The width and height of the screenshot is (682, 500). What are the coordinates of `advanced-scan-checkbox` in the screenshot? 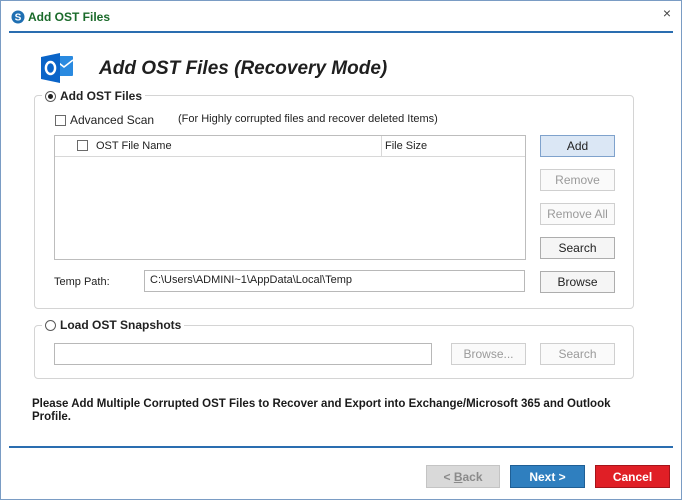 It's located at (60, 120).